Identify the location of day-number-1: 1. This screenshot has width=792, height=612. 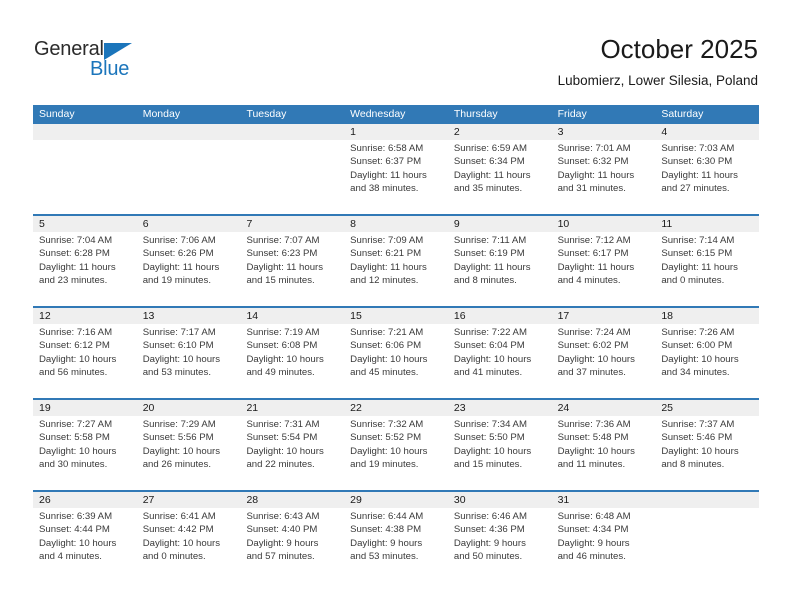
(396, 132).